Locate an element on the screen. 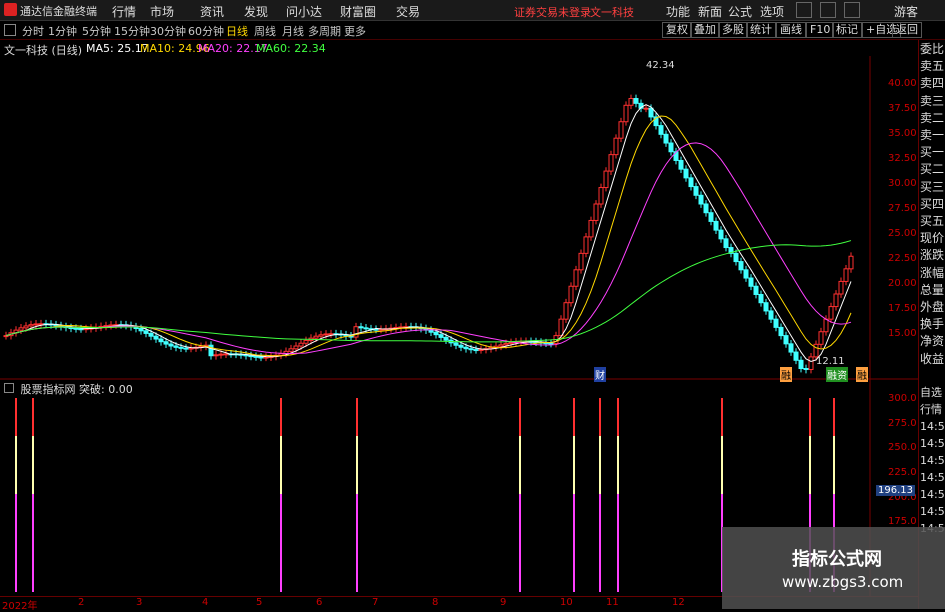  back-button: 返回 is located at coordinates (907, 30).